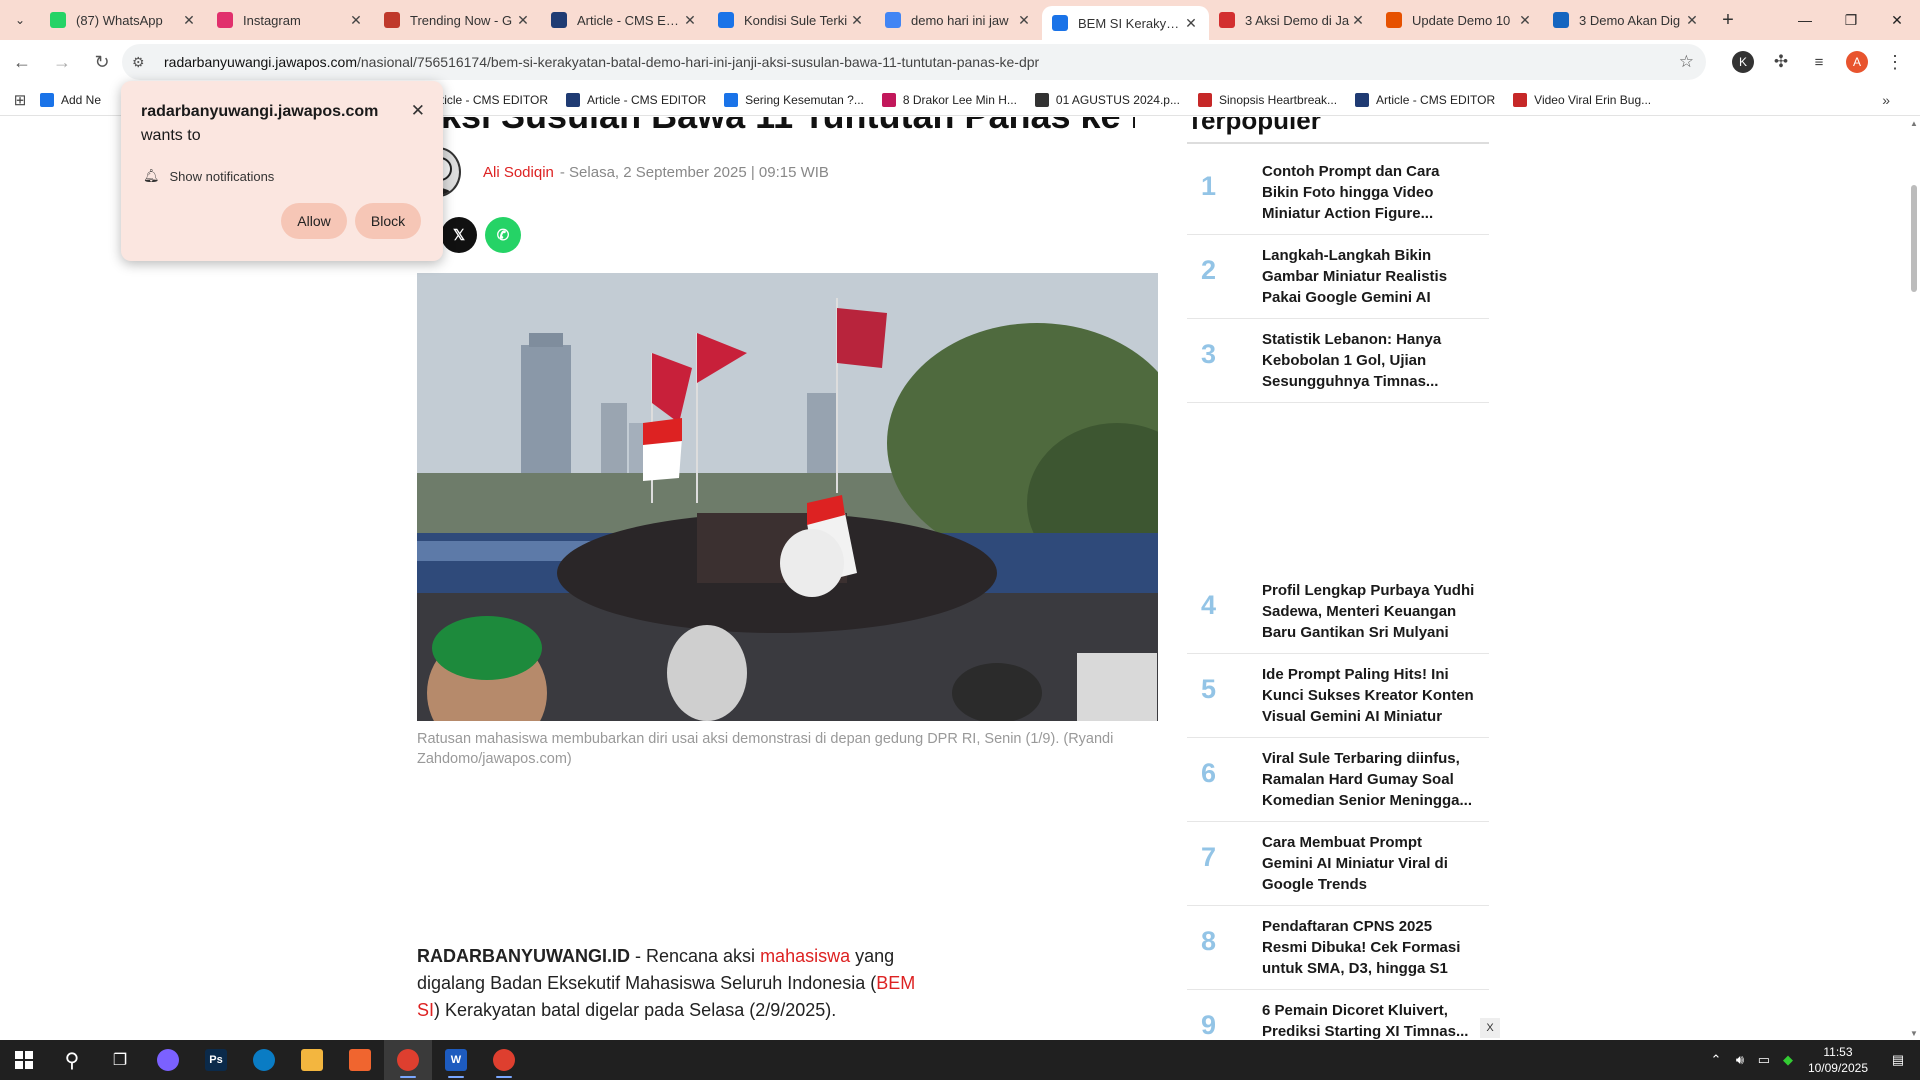 This screenshot has height=1080, width=1920. Describe the element at coordinates (1897, 20) in the screenshot. I see `close-window-button: ✕` at that location.